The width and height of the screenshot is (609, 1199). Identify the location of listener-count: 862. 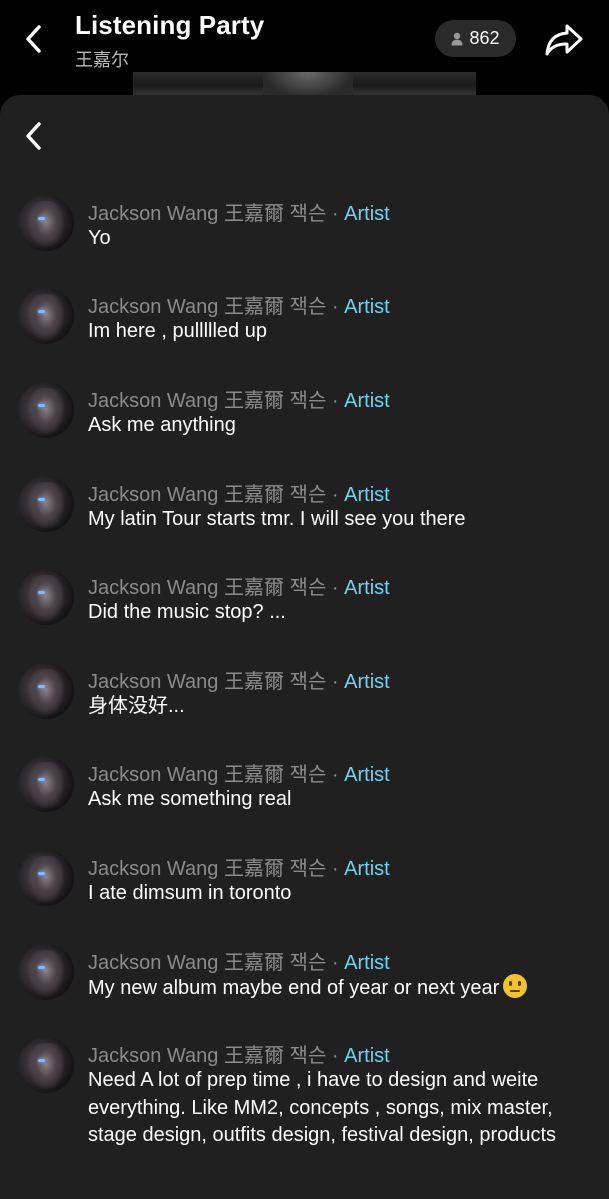
(484, 38).